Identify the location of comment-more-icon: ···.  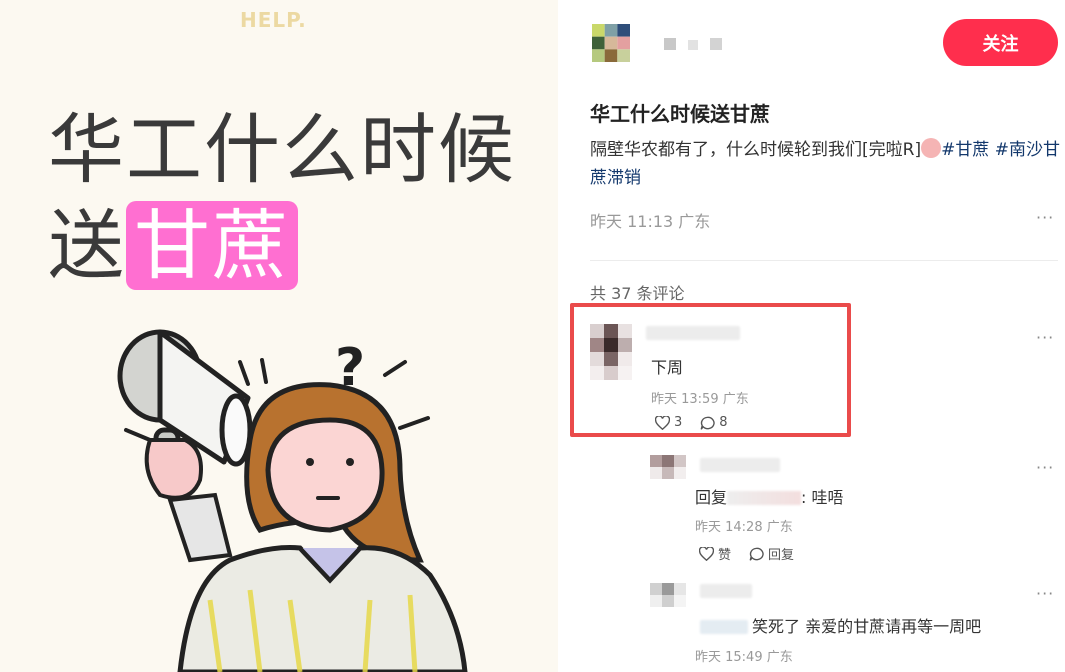
(1045, 337).